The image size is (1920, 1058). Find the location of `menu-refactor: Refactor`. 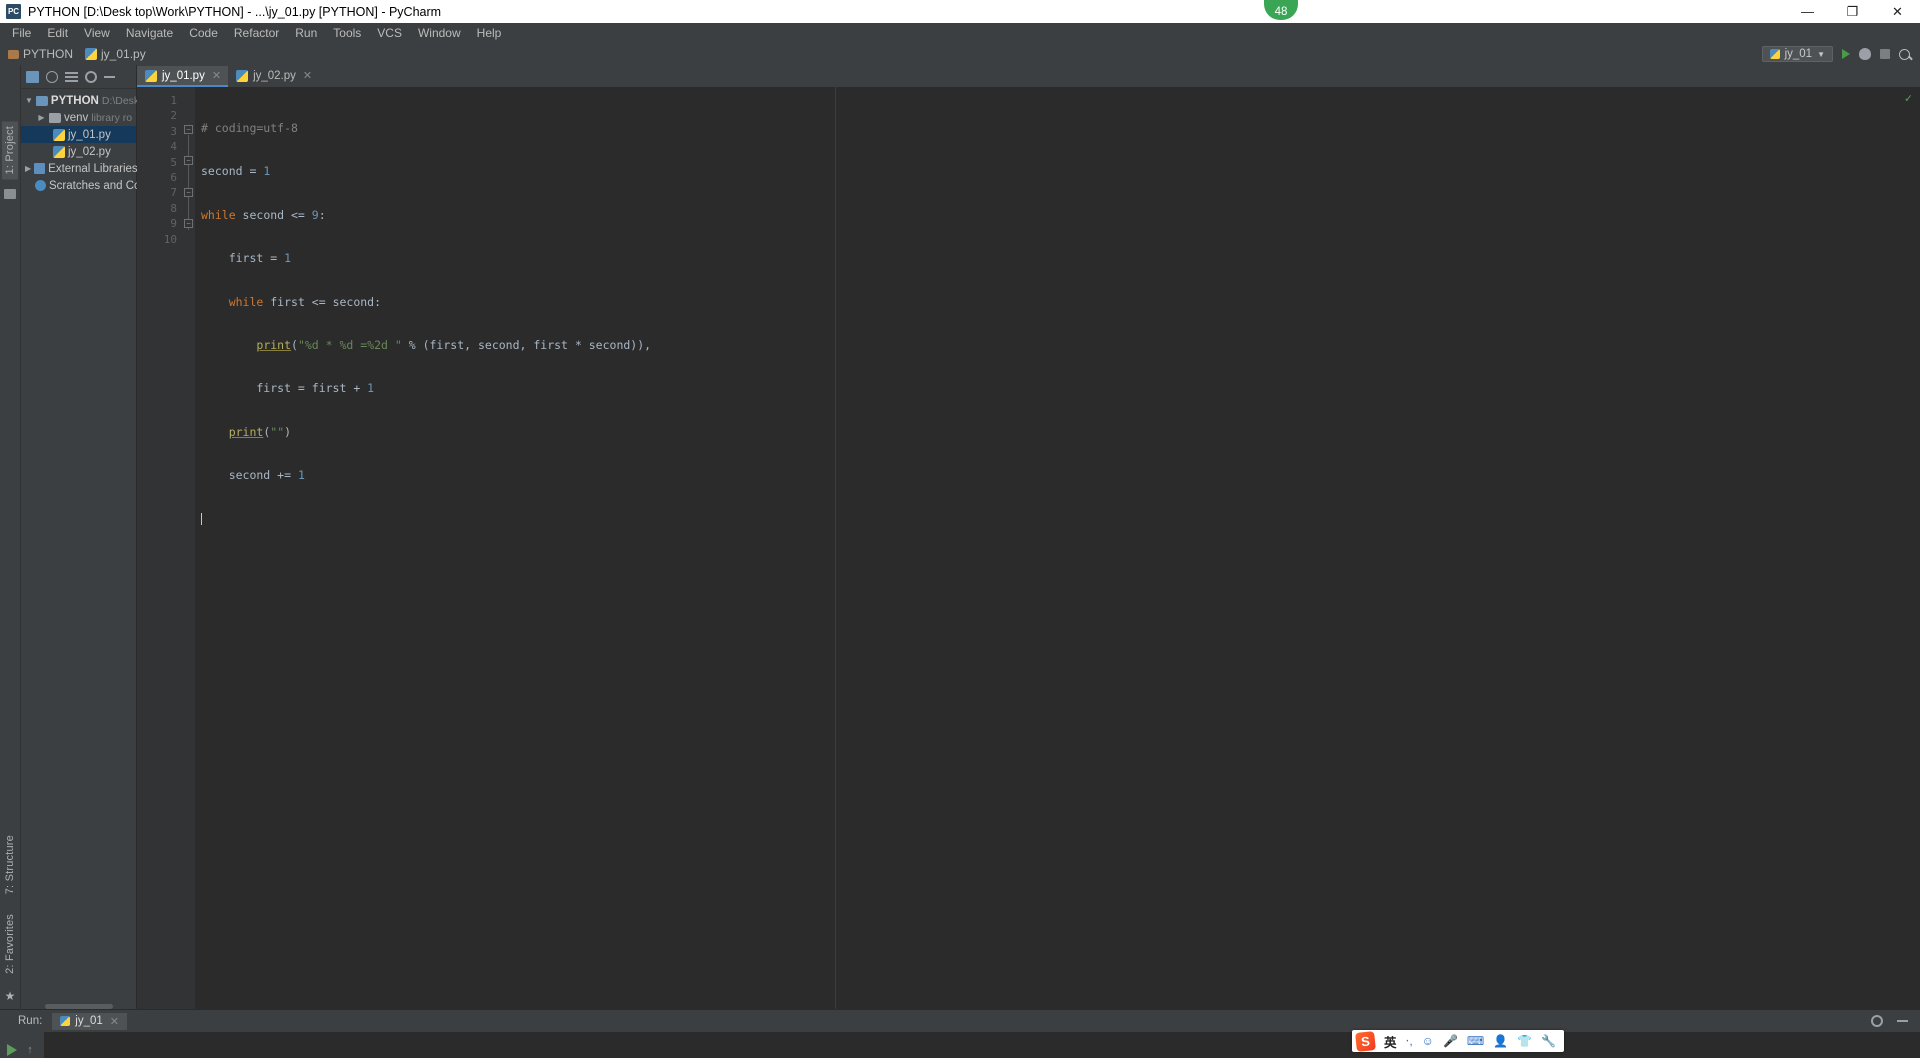

menu-refactor: Refactor is located at coordinates (256, 33).